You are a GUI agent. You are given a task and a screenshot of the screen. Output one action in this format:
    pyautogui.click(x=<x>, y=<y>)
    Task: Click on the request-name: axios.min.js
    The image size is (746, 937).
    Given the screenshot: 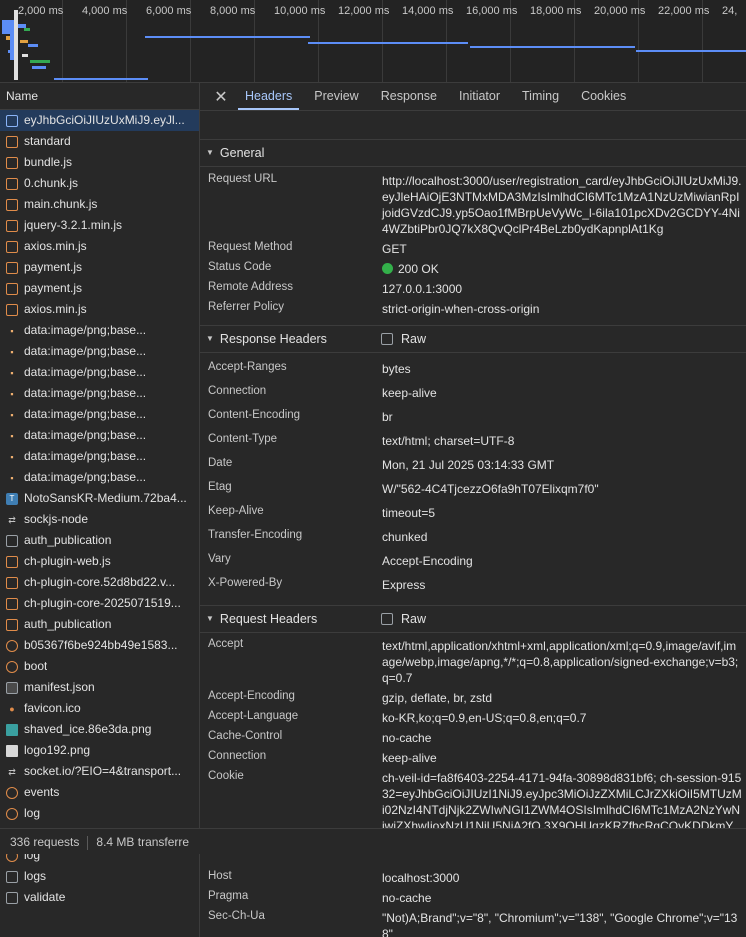 What is the action you would take?
    pyautogui.click(x=55, y=246)
    